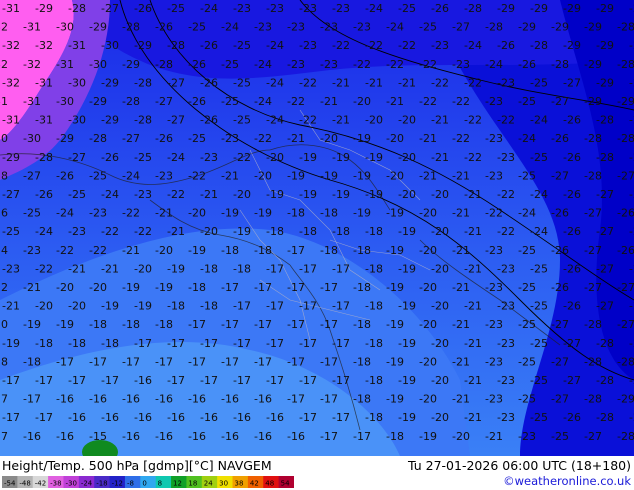 The width and height of the screenshot is (634, 490). Describe the element at coordinates (101, 484) in the screenshot. I see `color-scale-label: -18` at that location.